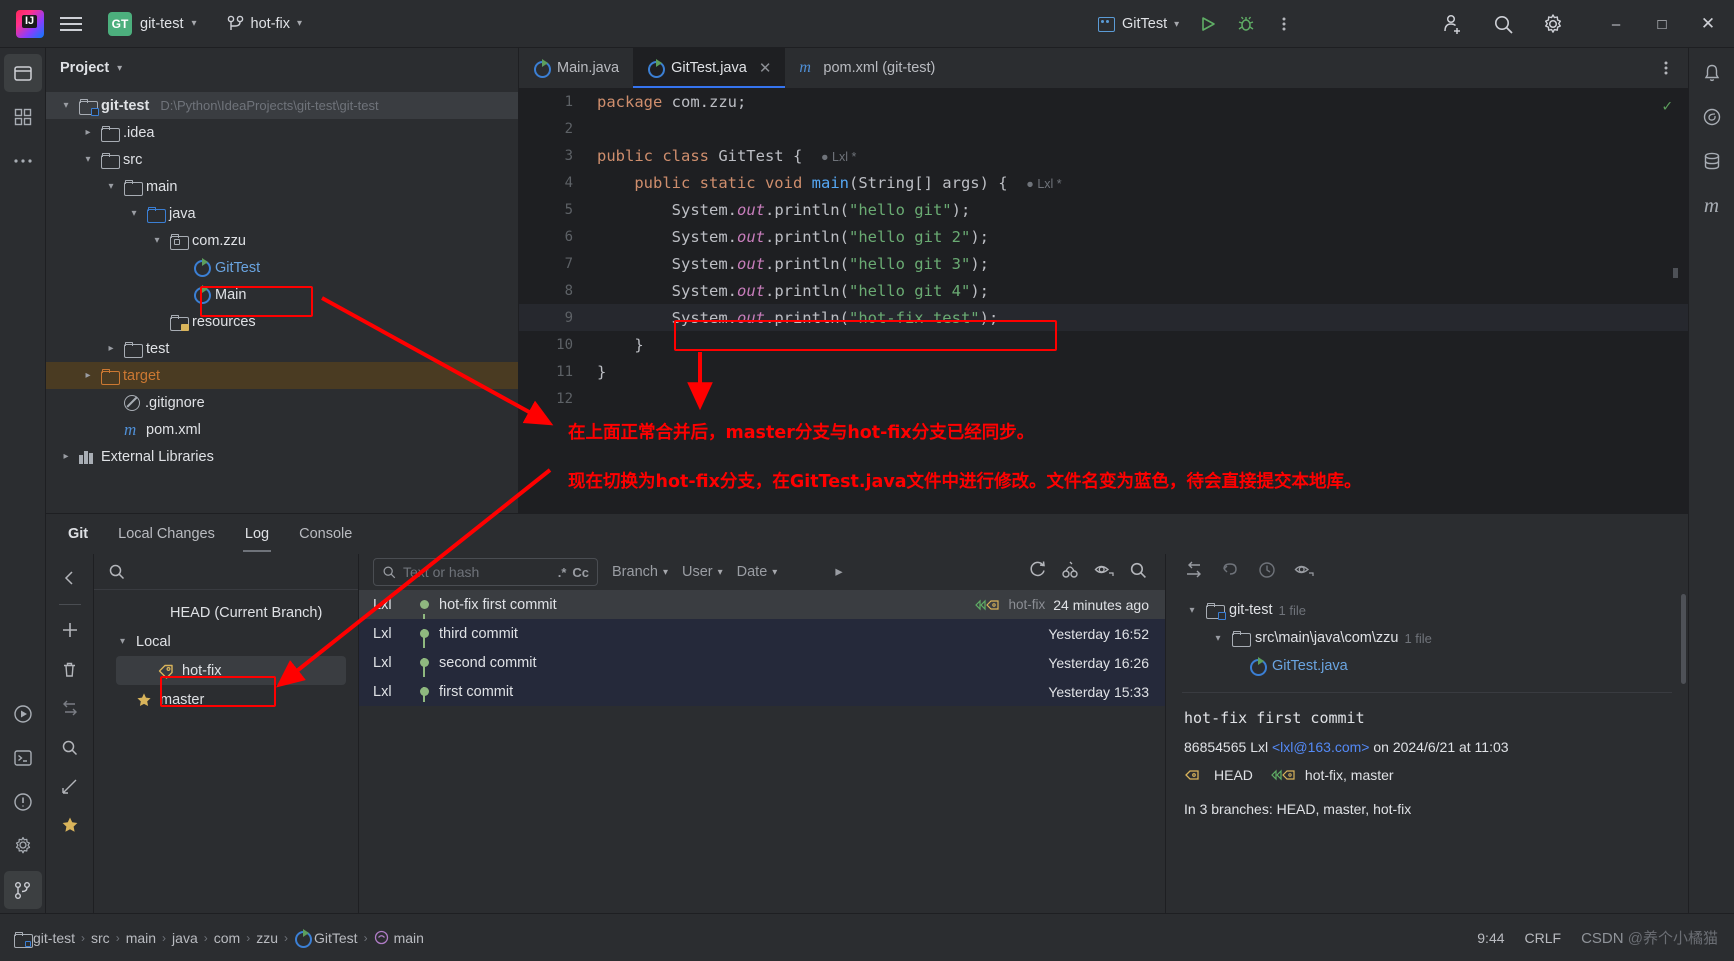 The height and width of the screenshot is (961, 1734). What do you see at coordinates (282, 159) in the screenshot?
I see `tree-item-src: ▾ src` at bounding box center [282, 159].